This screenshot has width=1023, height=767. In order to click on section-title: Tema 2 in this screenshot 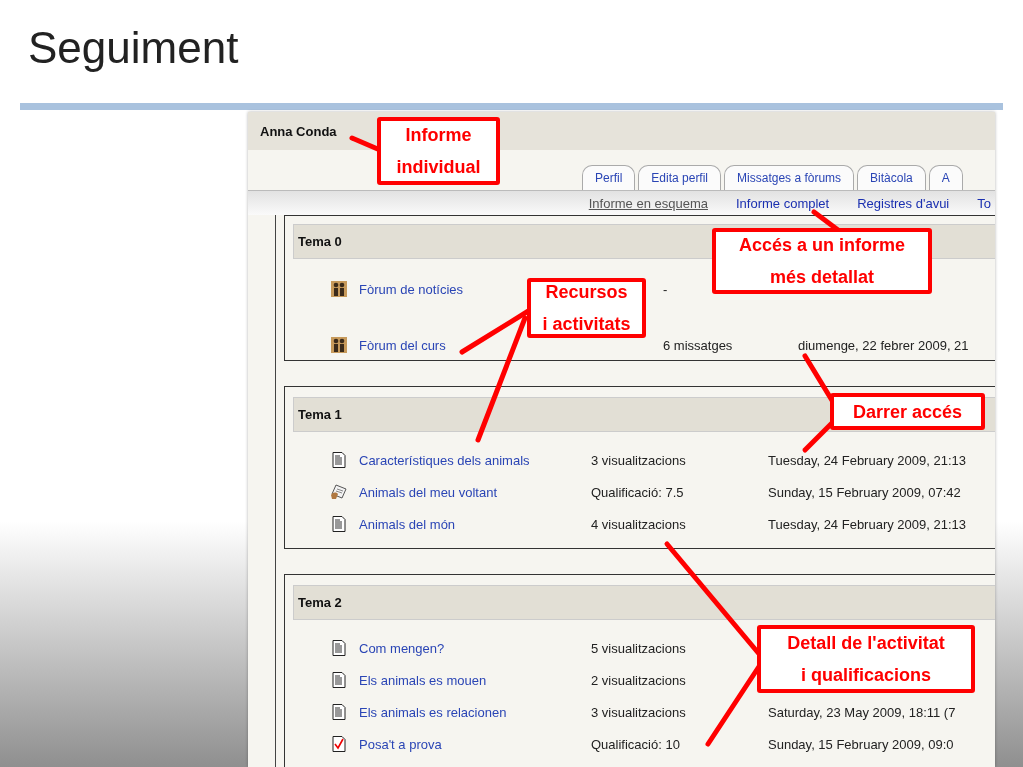, I will do `click(320, 602)`.